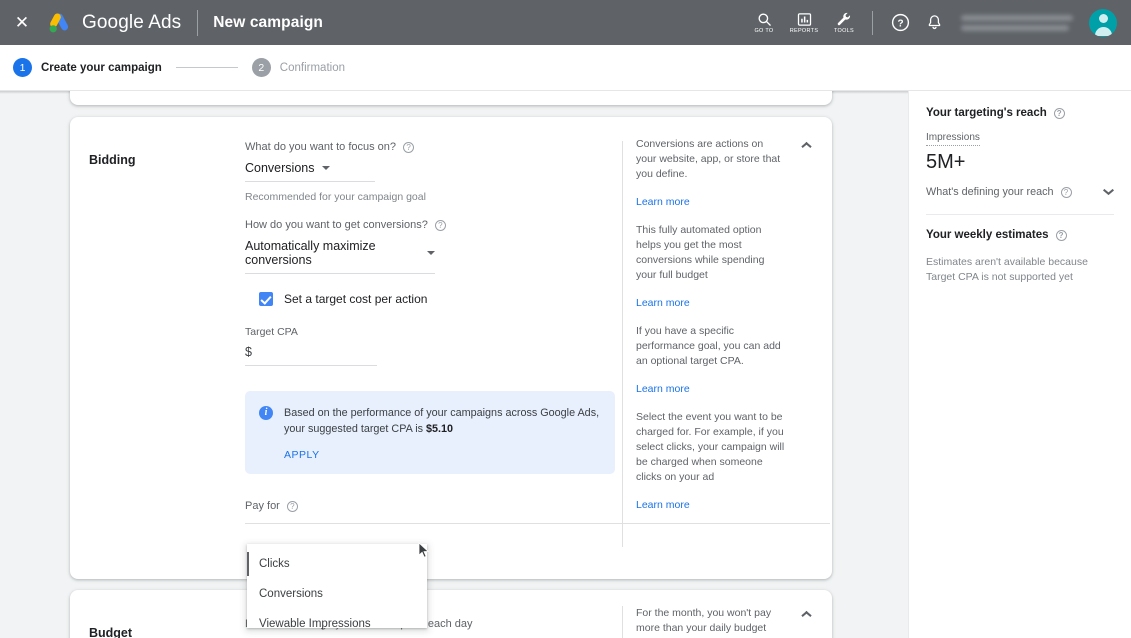 The image size is (1131, 638). I want to click on step-1-number: 1, so click(22, 67).